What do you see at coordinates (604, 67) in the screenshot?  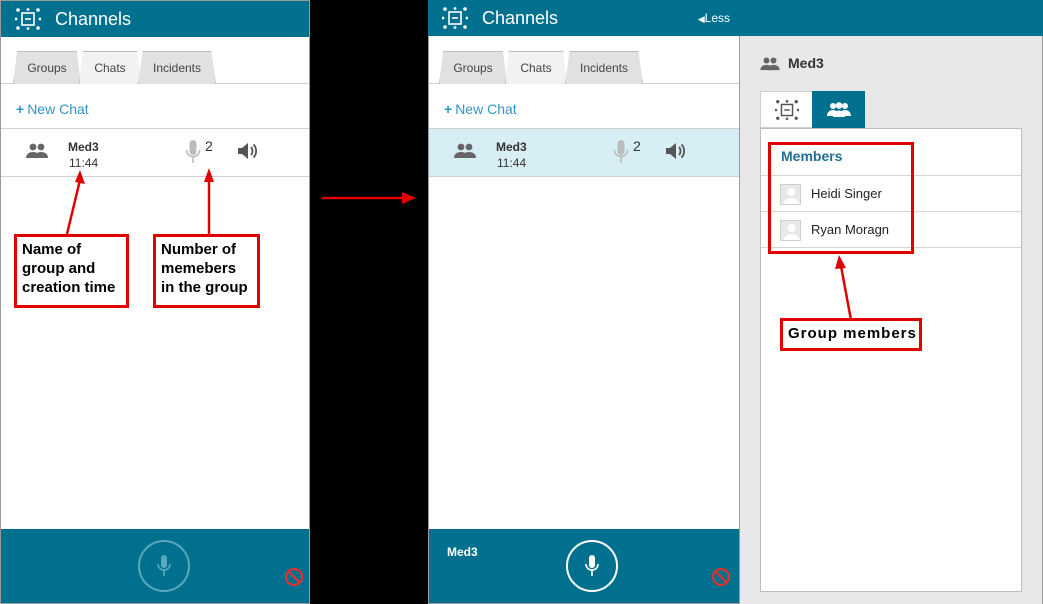 I see `tab-incidents: Incidents` at bounding box center [604, 67].